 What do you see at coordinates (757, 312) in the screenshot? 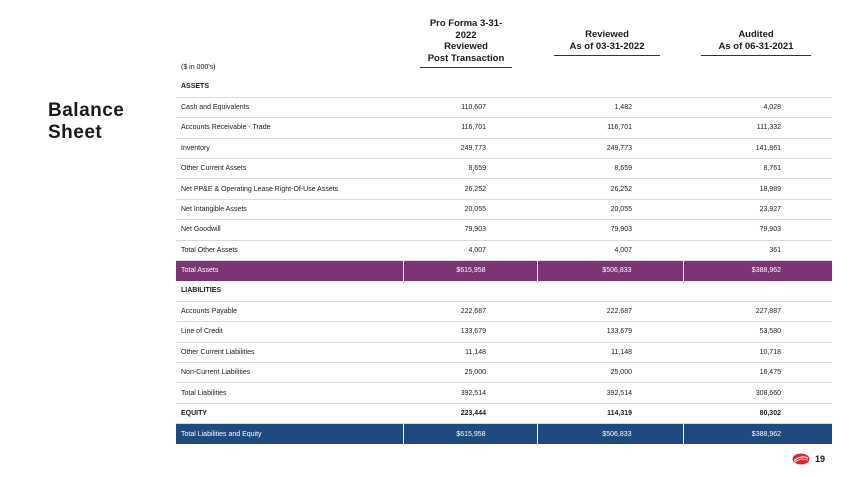
I see `row-value: 227,887` at bounding box center [757, 312].